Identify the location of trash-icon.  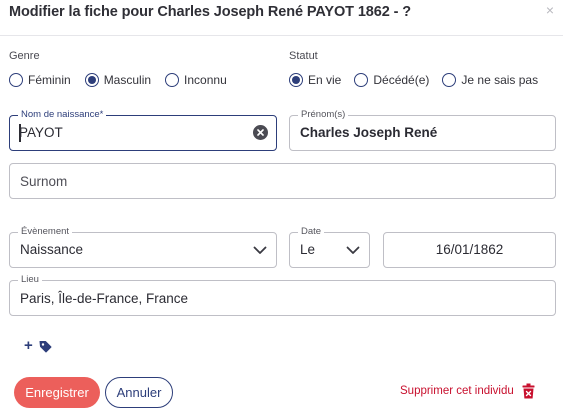
(528, 391).